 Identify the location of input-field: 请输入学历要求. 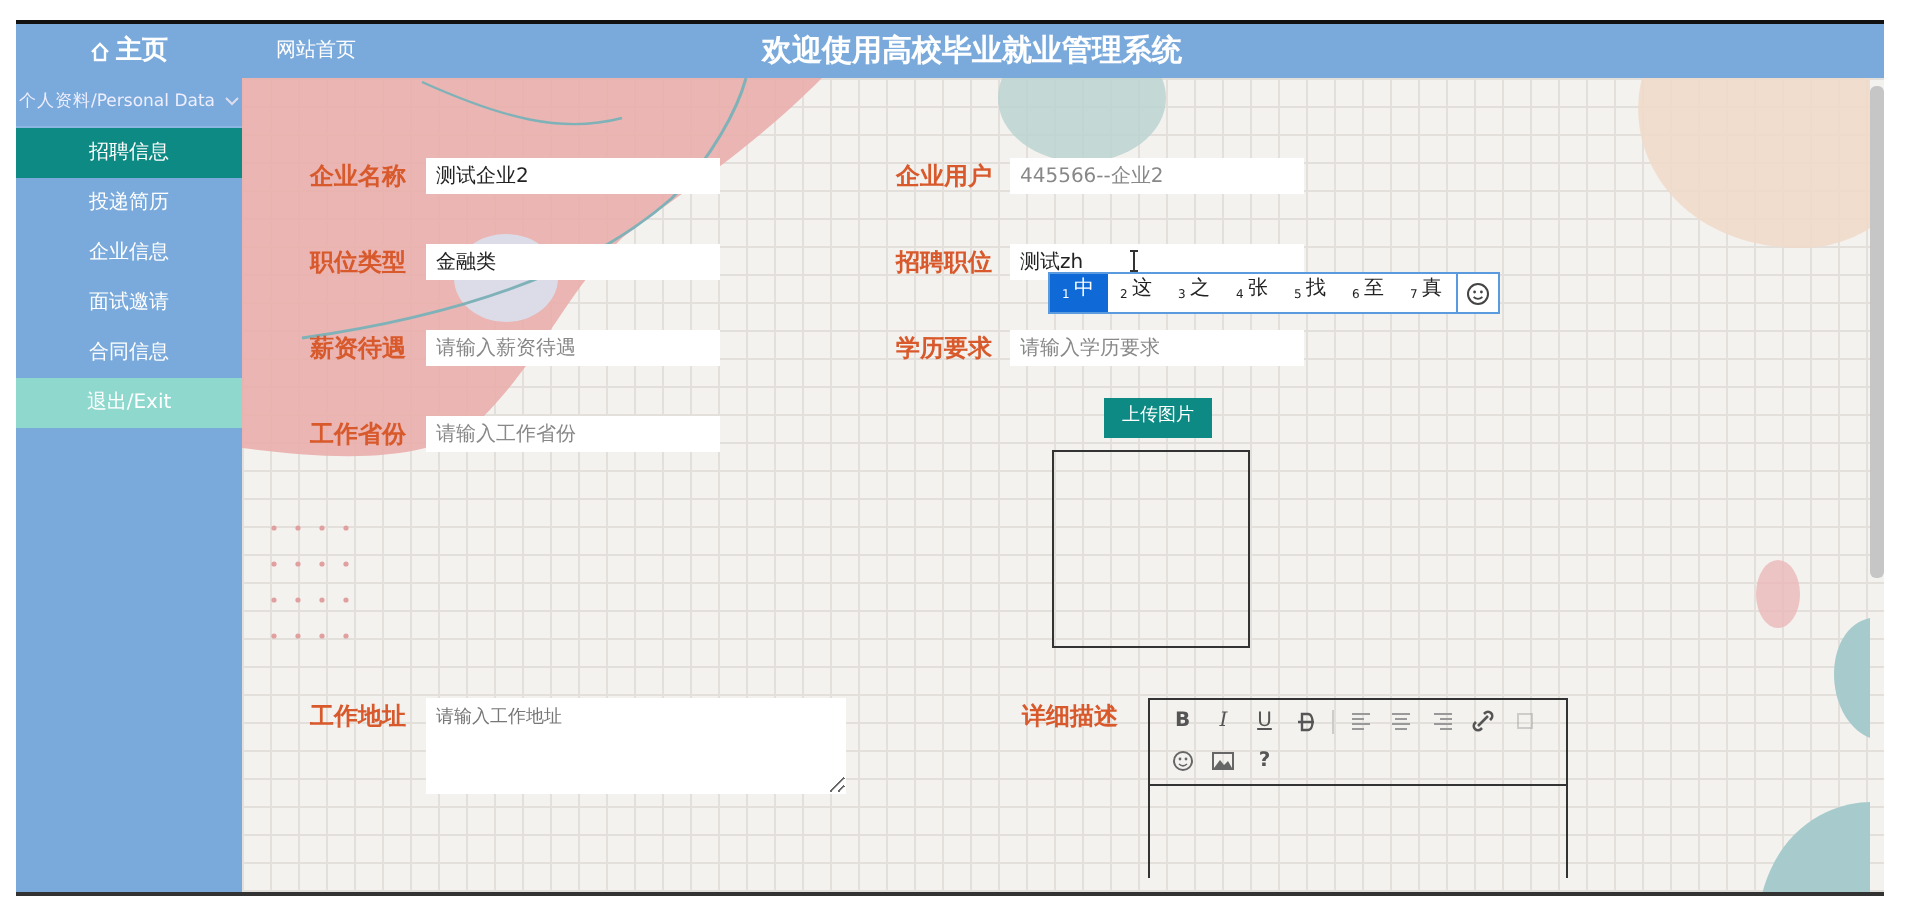
(1157, 348).